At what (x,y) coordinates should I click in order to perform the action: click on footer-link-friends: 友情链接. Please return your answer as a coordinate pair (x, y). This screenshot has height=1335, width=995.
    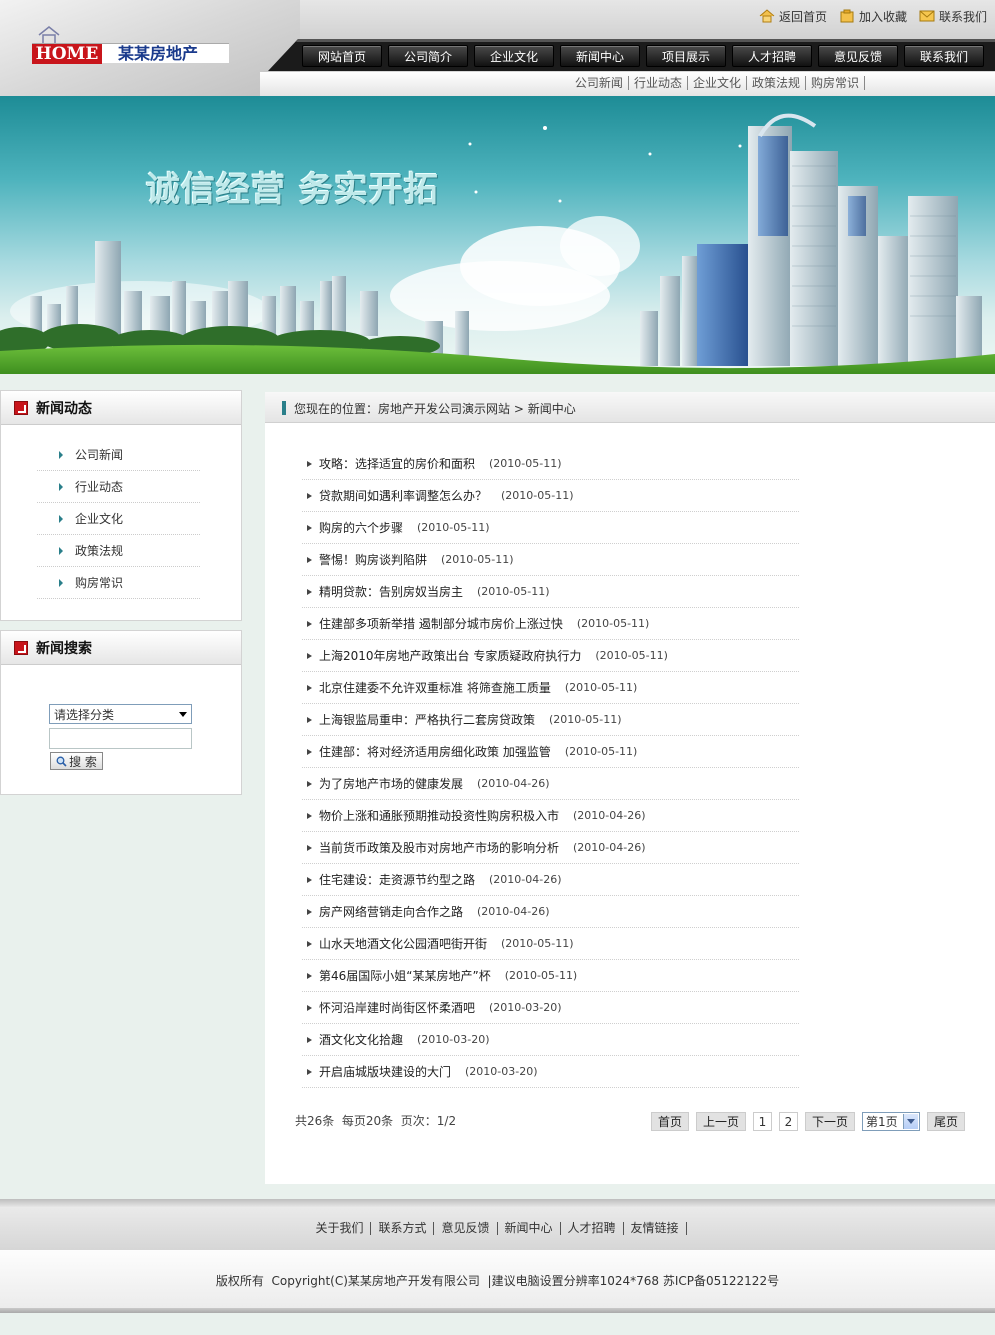
    Looking at the image, I should click on (655, 1228).